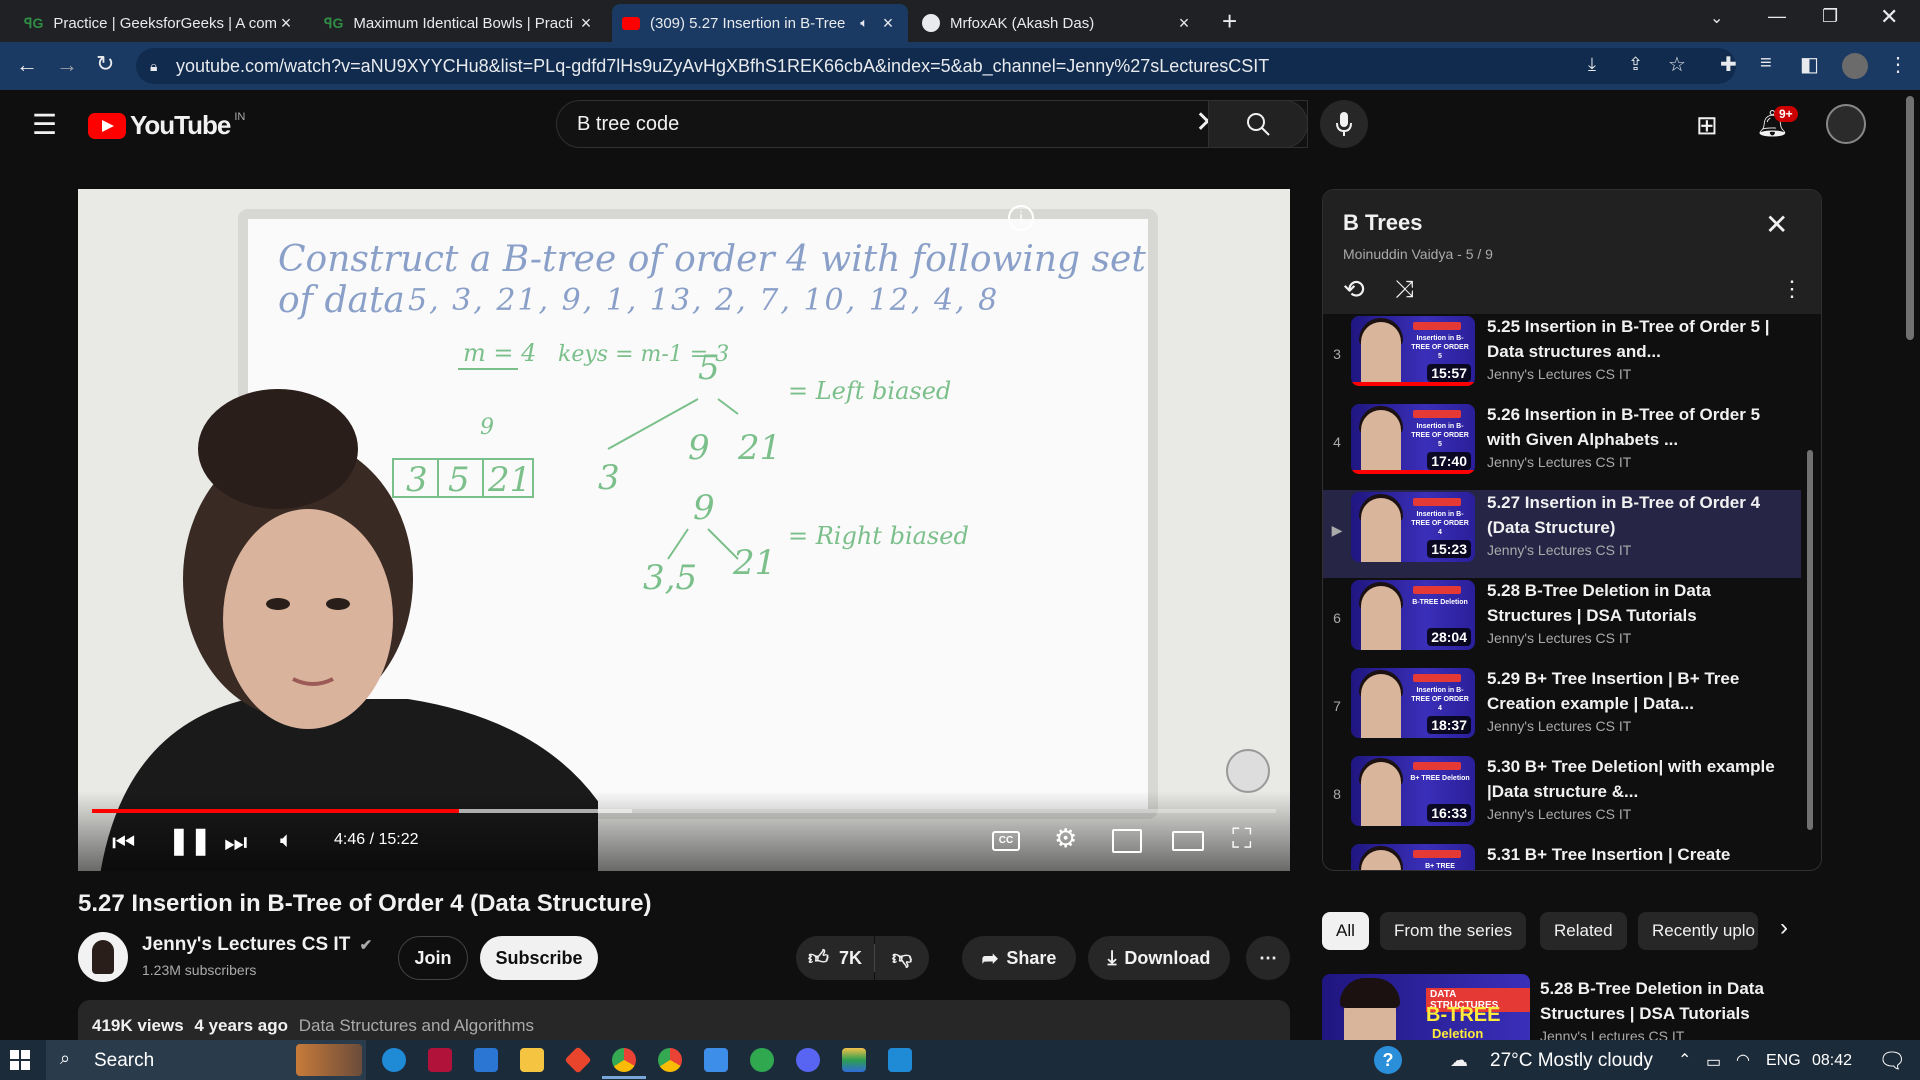 The image size is (1920, 1080). I want to click on captions-icon: CC, so click(1006, 841).